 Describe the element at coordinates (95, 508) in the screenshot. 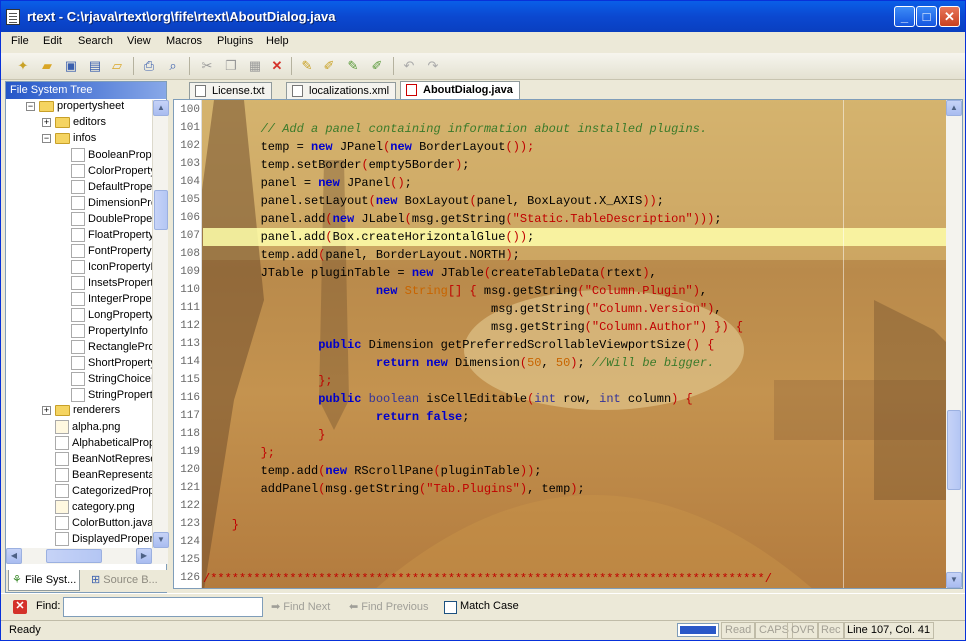

I see `tree-item: category.png` at that location.